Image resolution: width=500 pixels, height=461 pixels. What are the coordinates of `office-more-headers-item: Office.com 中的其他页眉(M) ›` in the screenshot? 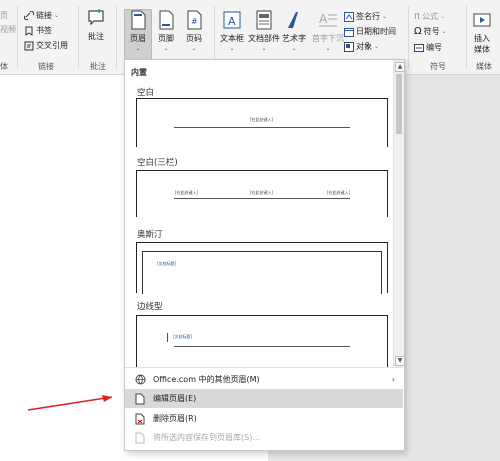 It's located at (264, 379).